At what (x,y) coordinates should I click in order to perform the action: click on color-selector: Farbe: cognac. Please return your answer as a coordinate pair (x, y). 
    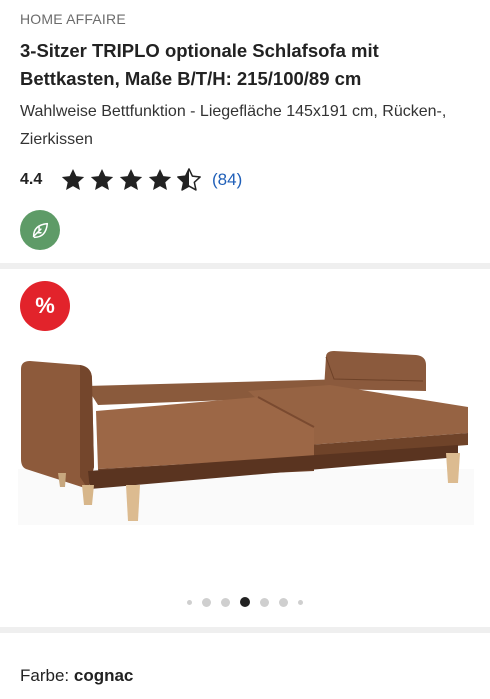
    Looking at the image, I should click on (76, 676).